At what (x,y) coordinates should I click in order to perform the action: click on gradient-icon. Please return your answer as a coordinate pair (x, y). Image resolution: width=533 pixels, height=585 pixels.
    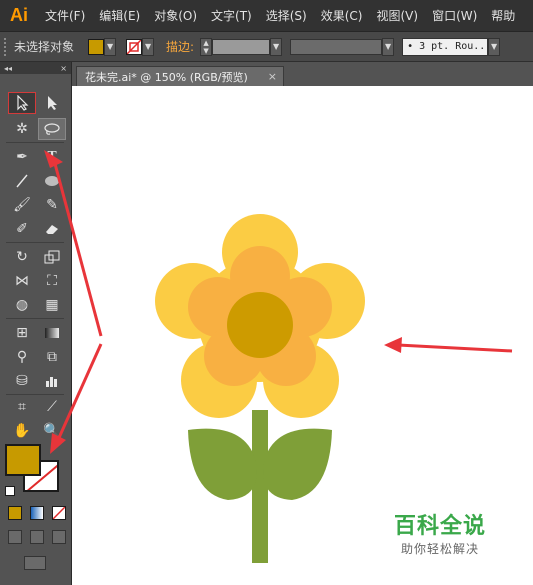
    Looking at the image, I should click on (52, 333).